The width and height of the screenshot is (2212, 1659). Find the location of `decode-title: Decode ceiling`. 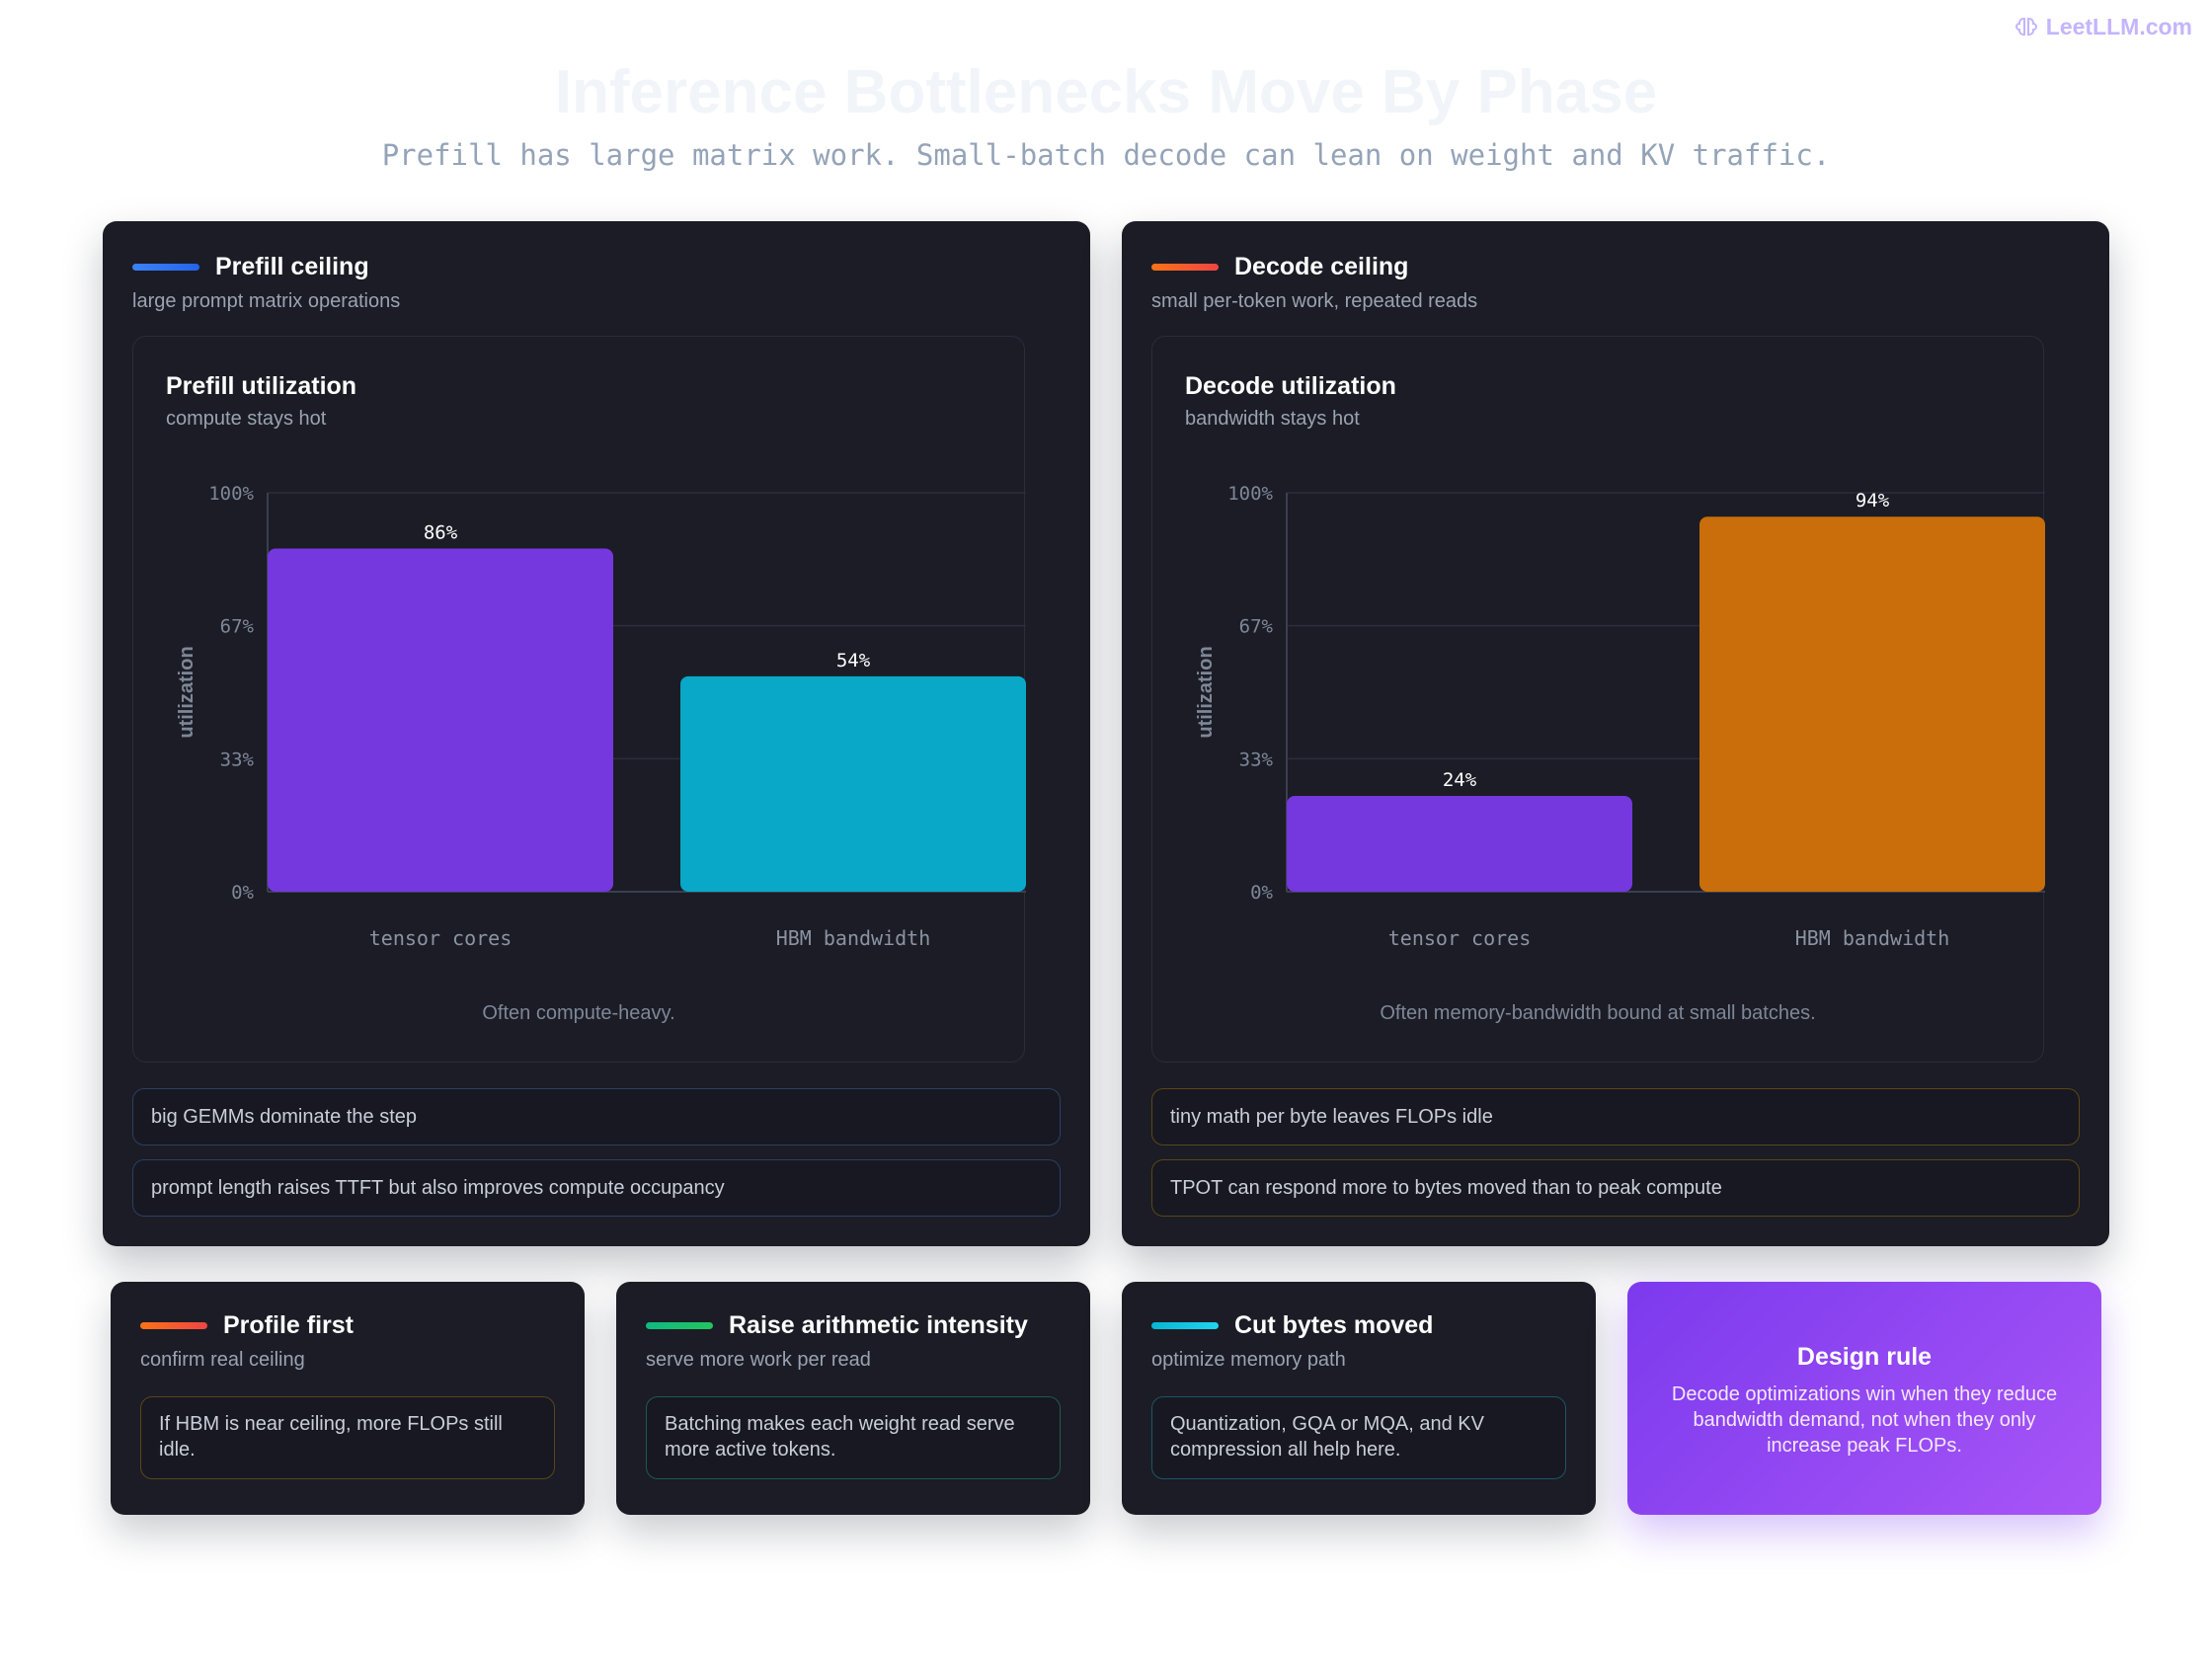

decode-title: Decode ceiling is located at coordinates (1321, 266).